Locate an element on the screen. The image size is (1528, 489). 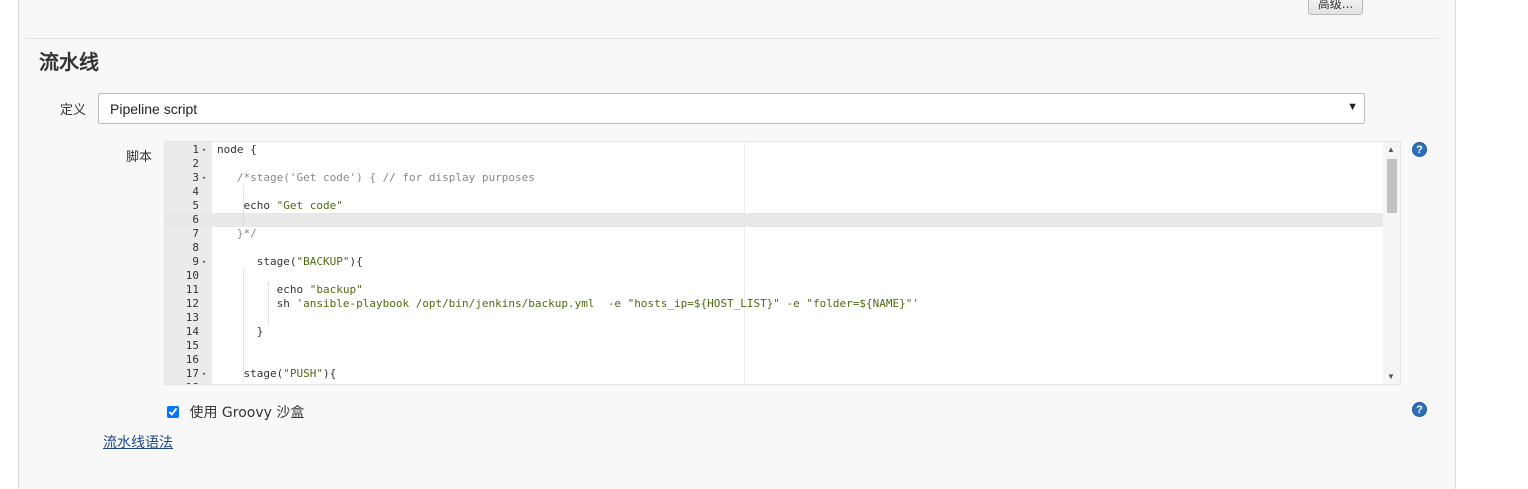
pipeline-syntax-link: 流水线语法 is located at coordinates (138, 442).